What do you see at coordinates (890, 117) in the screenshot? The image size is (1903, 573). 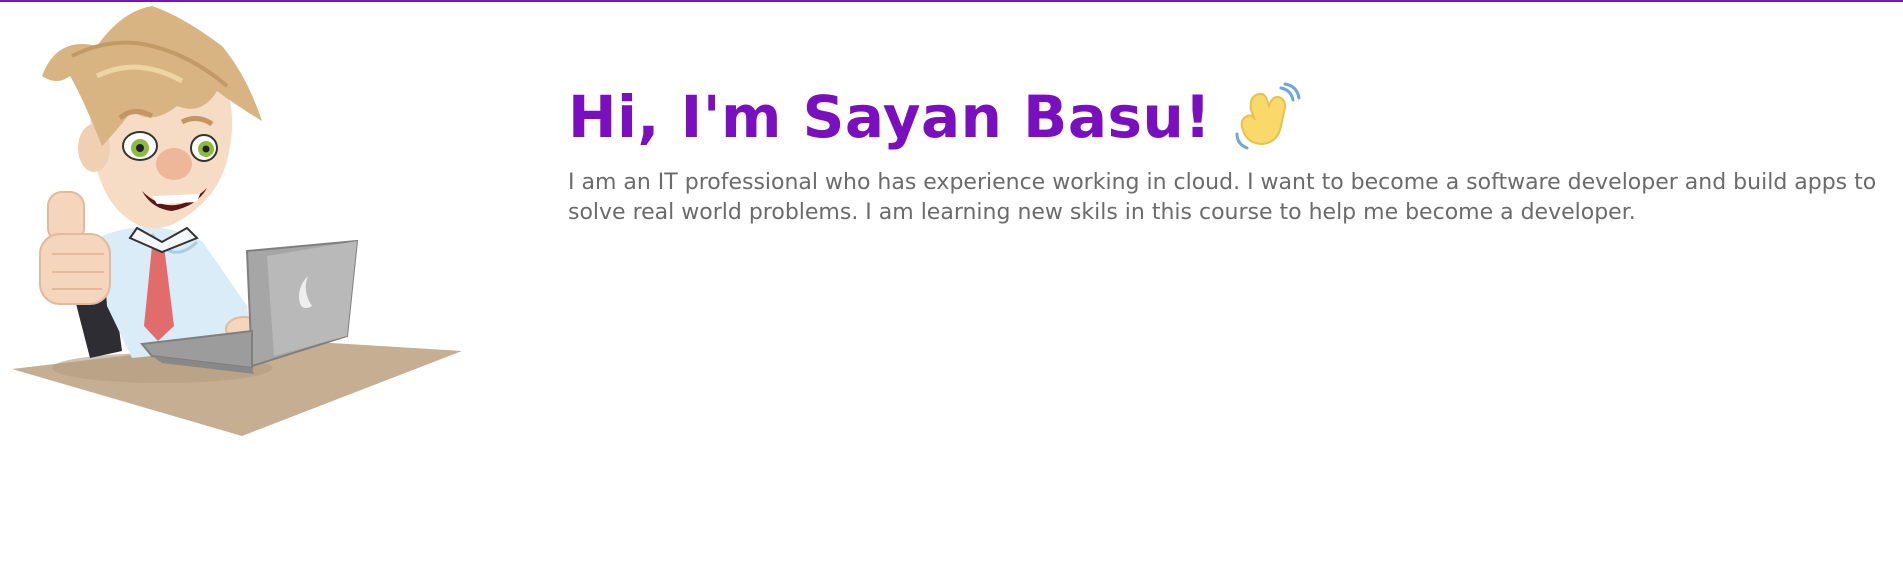 I see `greeting-text: Hi, I'm Sayan Basu!` at bounding box center [890, 117].